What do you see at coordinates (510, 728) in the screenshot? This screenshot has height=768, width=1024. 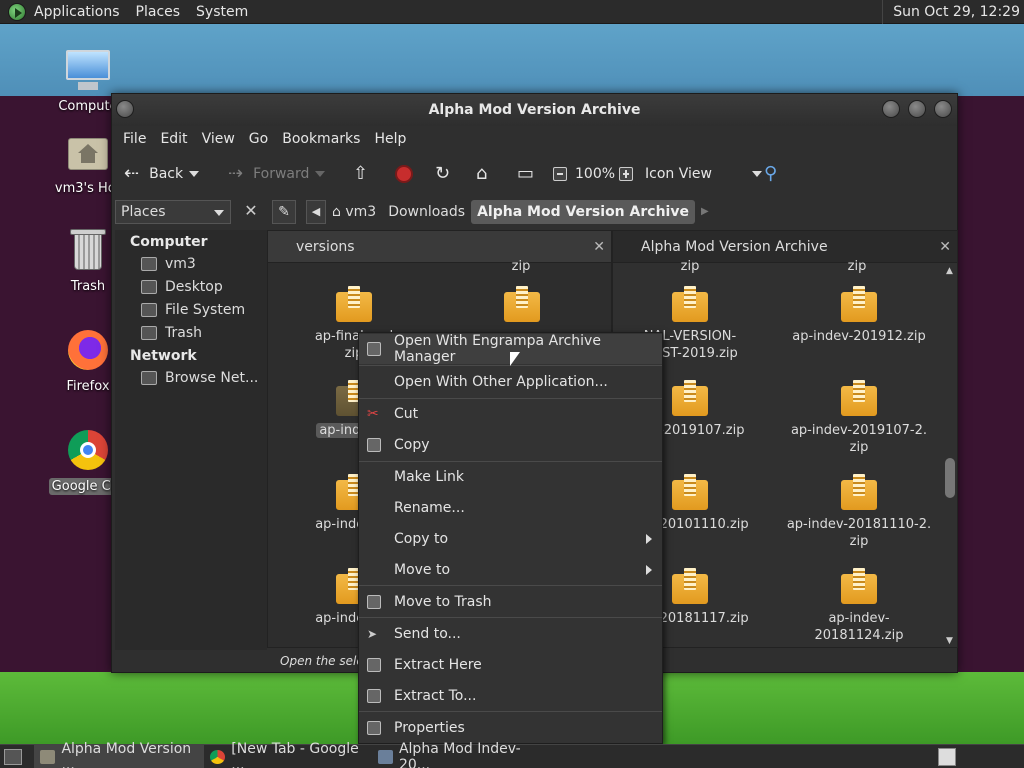 I see `menu-properties: Properties` at bounding box center [510, 728].